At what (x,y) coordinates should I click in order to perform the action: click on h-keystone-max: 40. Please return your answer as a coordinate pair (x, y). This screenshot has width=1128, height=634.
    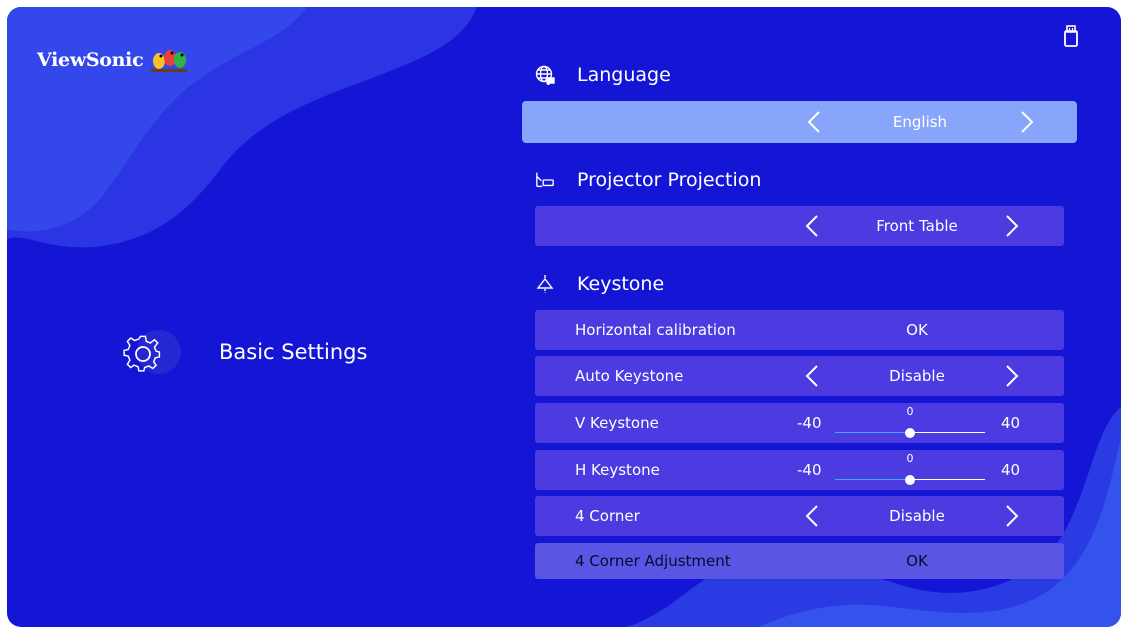
    Looking at the image, I should click on (1011, 470).